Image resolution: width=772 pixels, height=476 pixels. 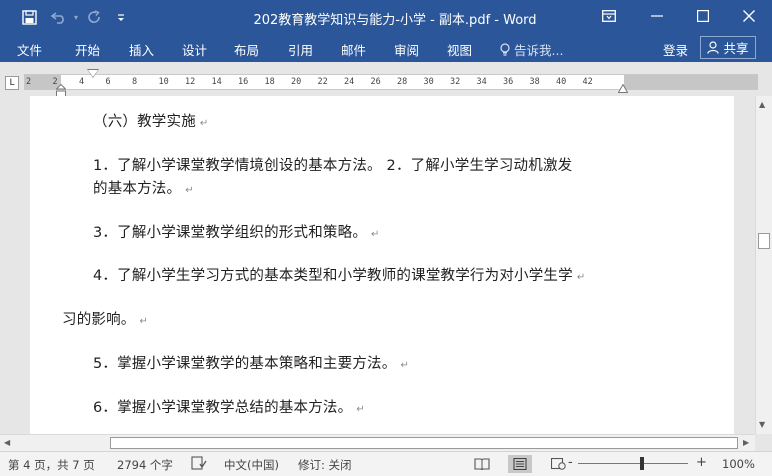 What do you see at coordinates (269, 82) in the screenshot?
I see `ruler-tick-label: 18` at bounding box center [269, 82].